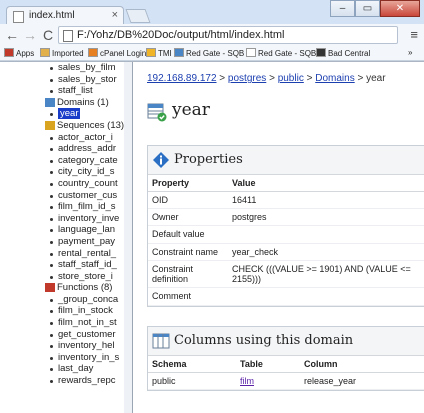  Describe the element at coordinates (62, 381) in the screenshot. I see `tree-item: rewards_repc` at that location.